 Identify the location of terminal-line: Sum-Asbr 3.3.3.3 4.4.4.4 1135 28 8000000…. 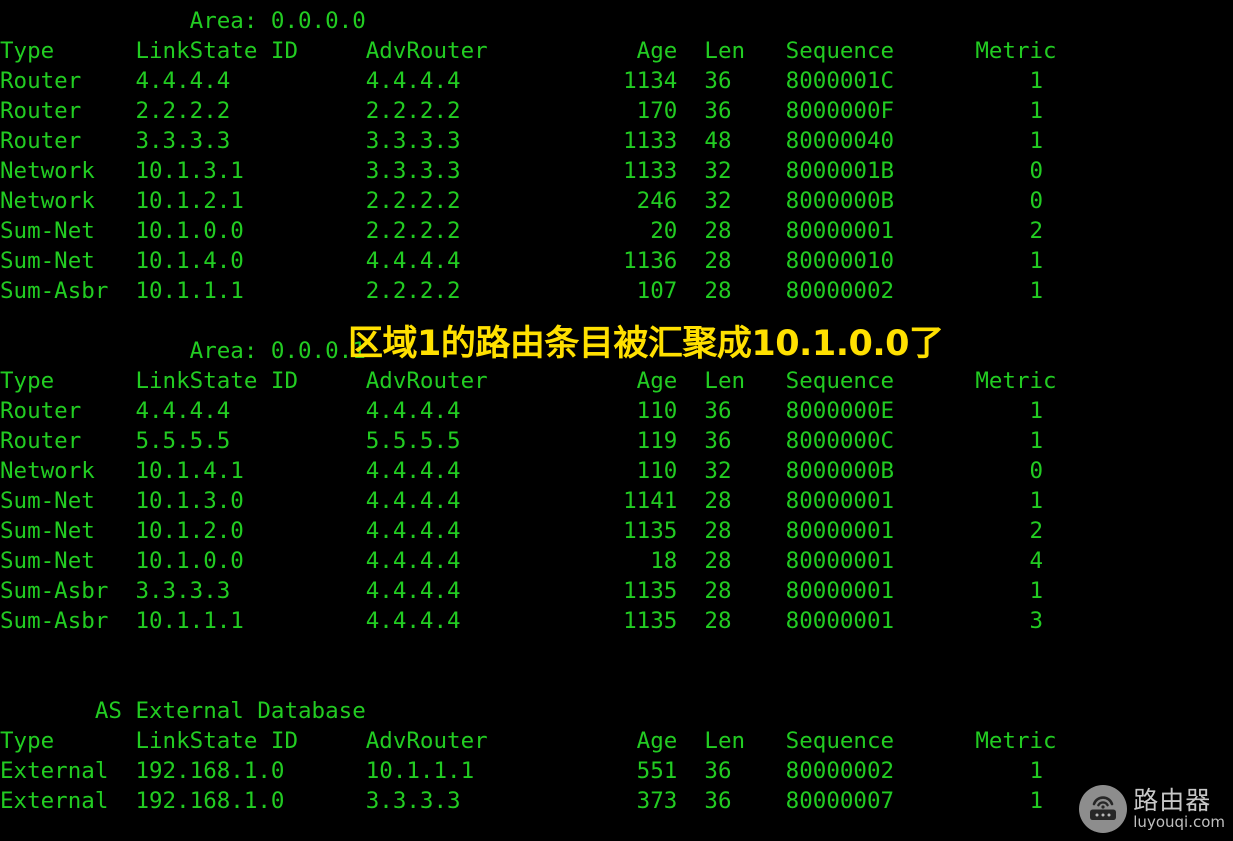
(522, 591).